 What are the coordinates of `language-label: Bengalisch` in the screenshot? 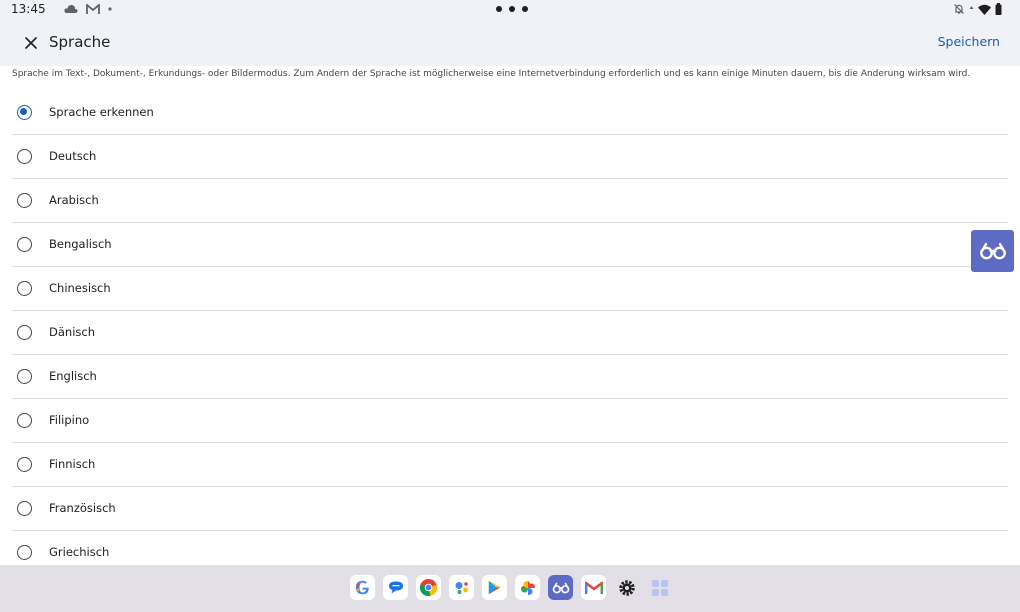 It's located at (80, 244).